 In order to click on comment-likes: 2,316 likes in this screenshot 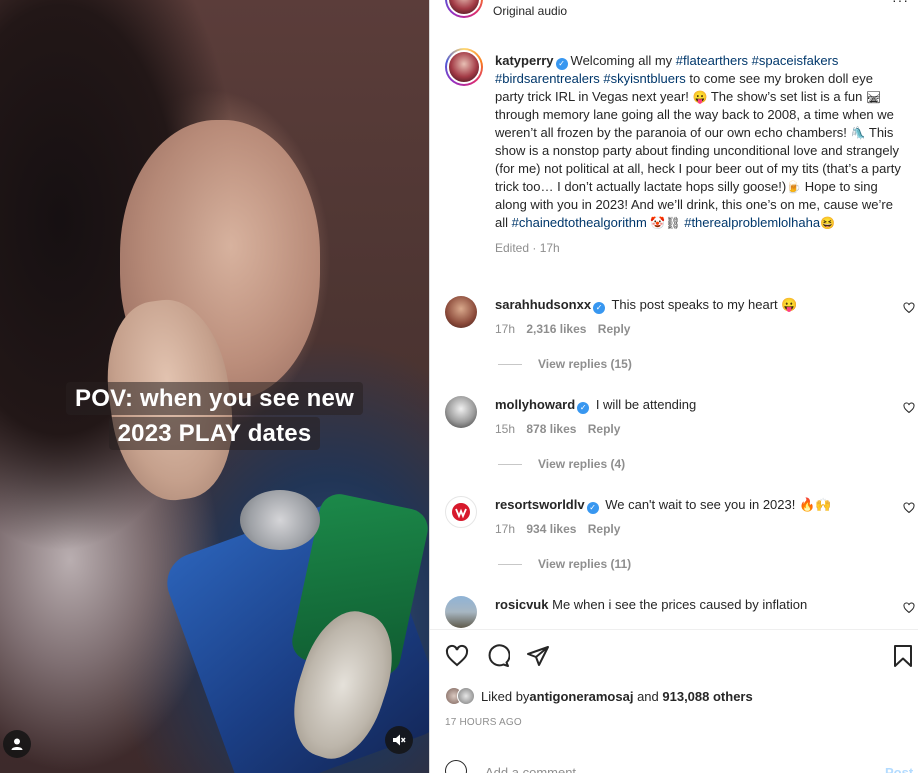, I will do `click(556, 329)`.